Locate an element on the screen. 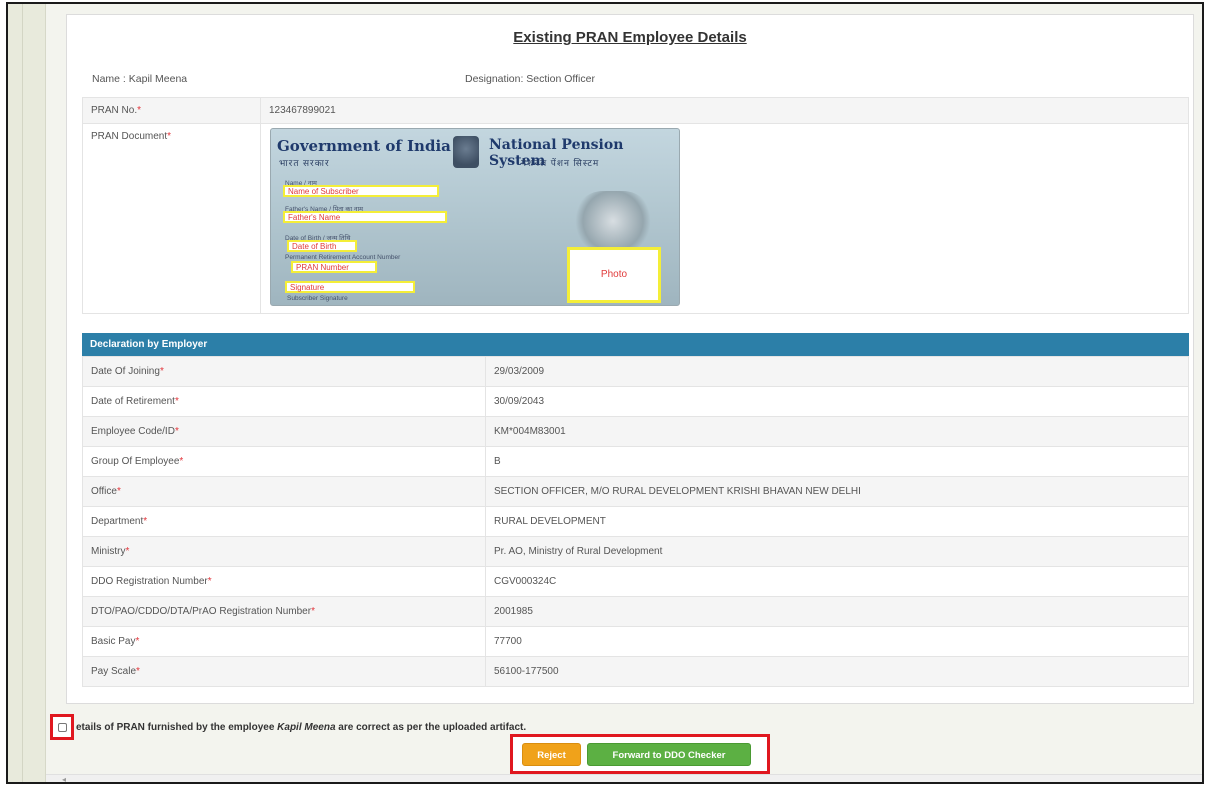  table-row: Basic Pay* 77700 is located at coordinates (635, 641).